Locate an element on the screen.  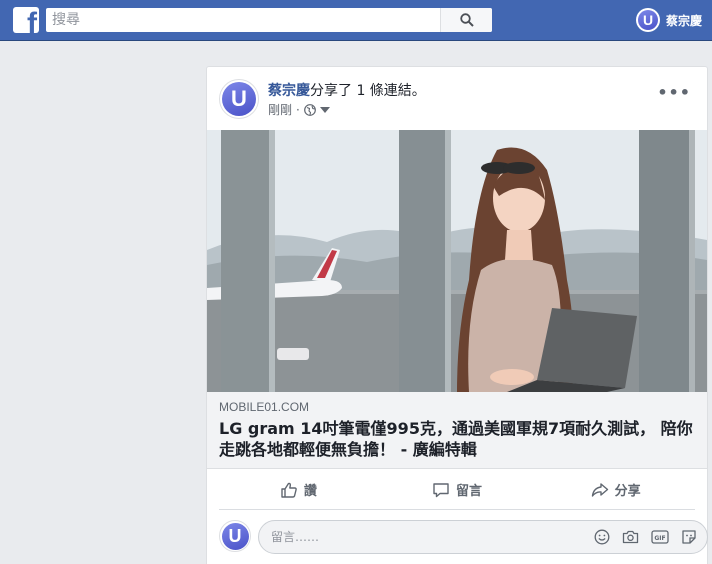
post-header: U 蔡宗慶分享了 1 條連結。 剛剛 · ••• is located at coordinates (459, 100).